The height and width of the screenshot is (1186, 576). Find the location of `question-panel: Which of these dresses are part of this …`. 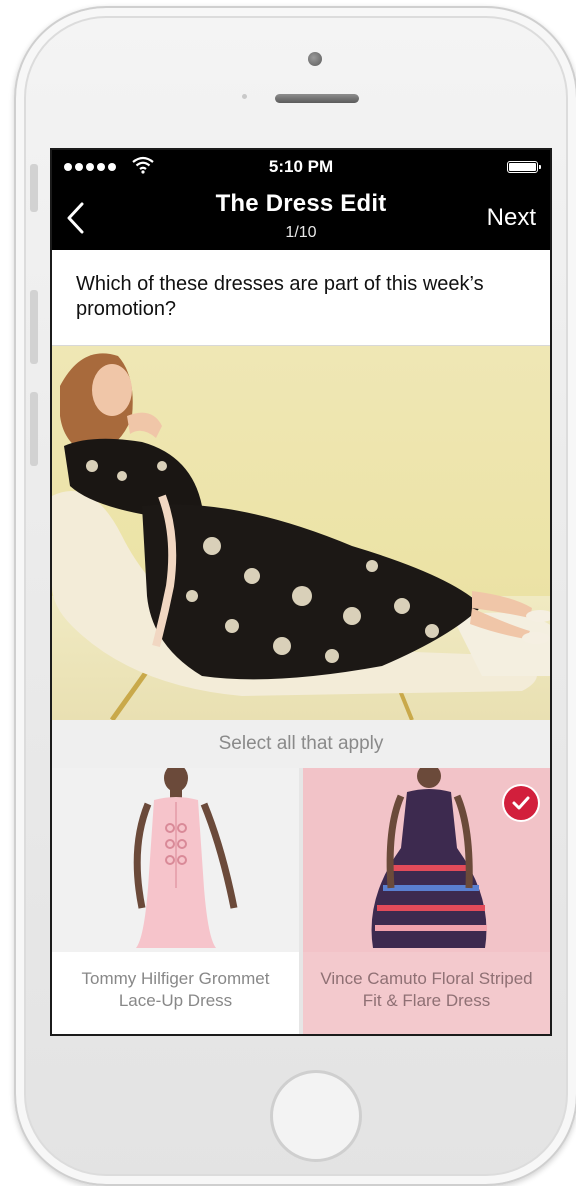

question-panel: Which of these dresses are part of this … is located at coordinates (301, 298).